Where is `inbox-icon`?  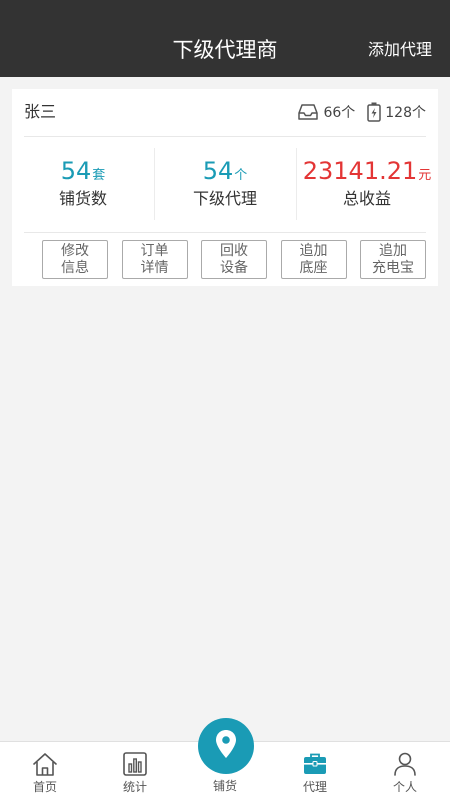
inbox-icon is located at coordinates (308, 112).